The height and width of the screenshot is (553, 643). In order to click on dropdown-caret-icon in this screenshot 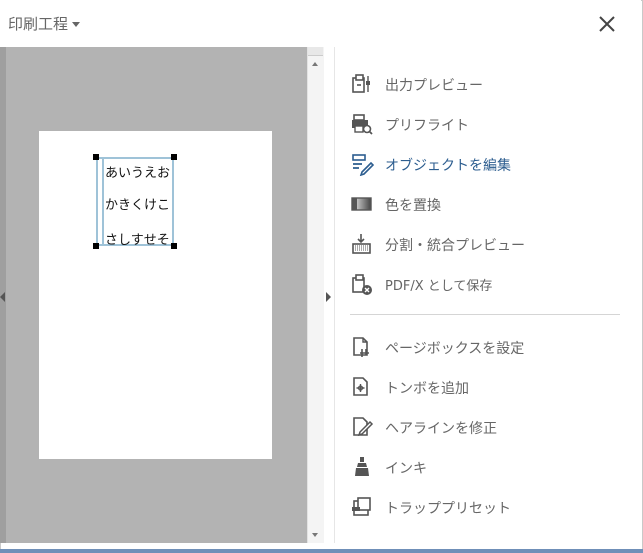, I will do `click(76, 24)`.